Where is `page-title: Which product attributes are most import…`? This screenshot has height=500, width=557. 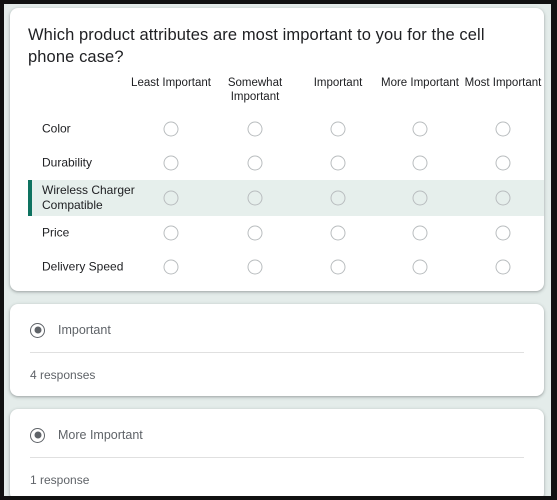
page-title: Which product attributes are most import… is located at coordinates (256, 46).